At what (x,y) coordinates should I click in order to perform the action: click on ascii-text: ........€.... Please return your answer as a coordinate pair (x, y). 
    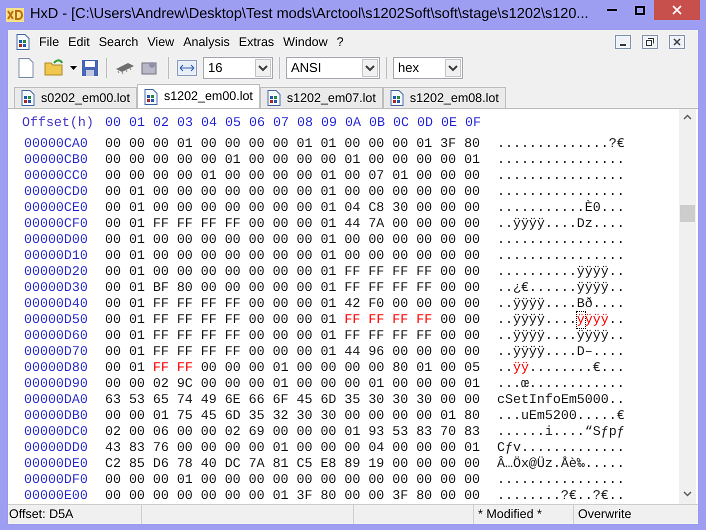
    Looking at the image, I should click on (576, 368).